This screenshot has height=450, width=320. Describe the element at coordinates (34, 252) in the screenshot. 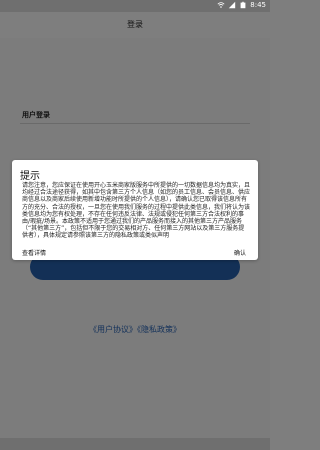

I see `view-details-button: 查看详情` at that location.